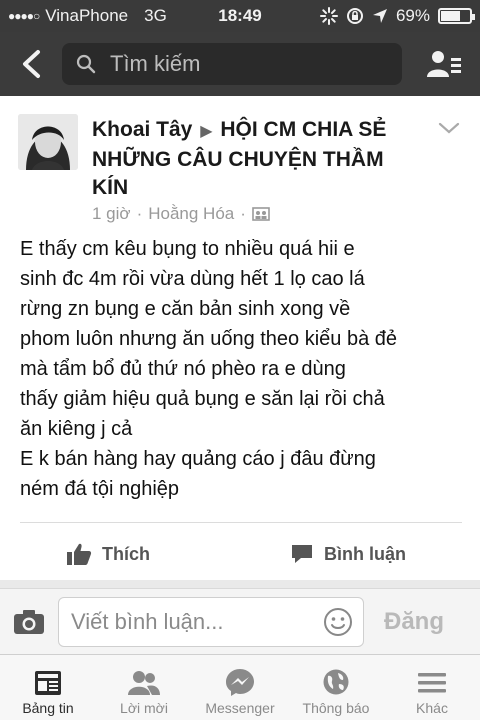 The image size is (480, 720). What do you see at coordinates (354, 16) in the screenshot?
I see `rotation-lock-icon` at bounding box center [354, 16].